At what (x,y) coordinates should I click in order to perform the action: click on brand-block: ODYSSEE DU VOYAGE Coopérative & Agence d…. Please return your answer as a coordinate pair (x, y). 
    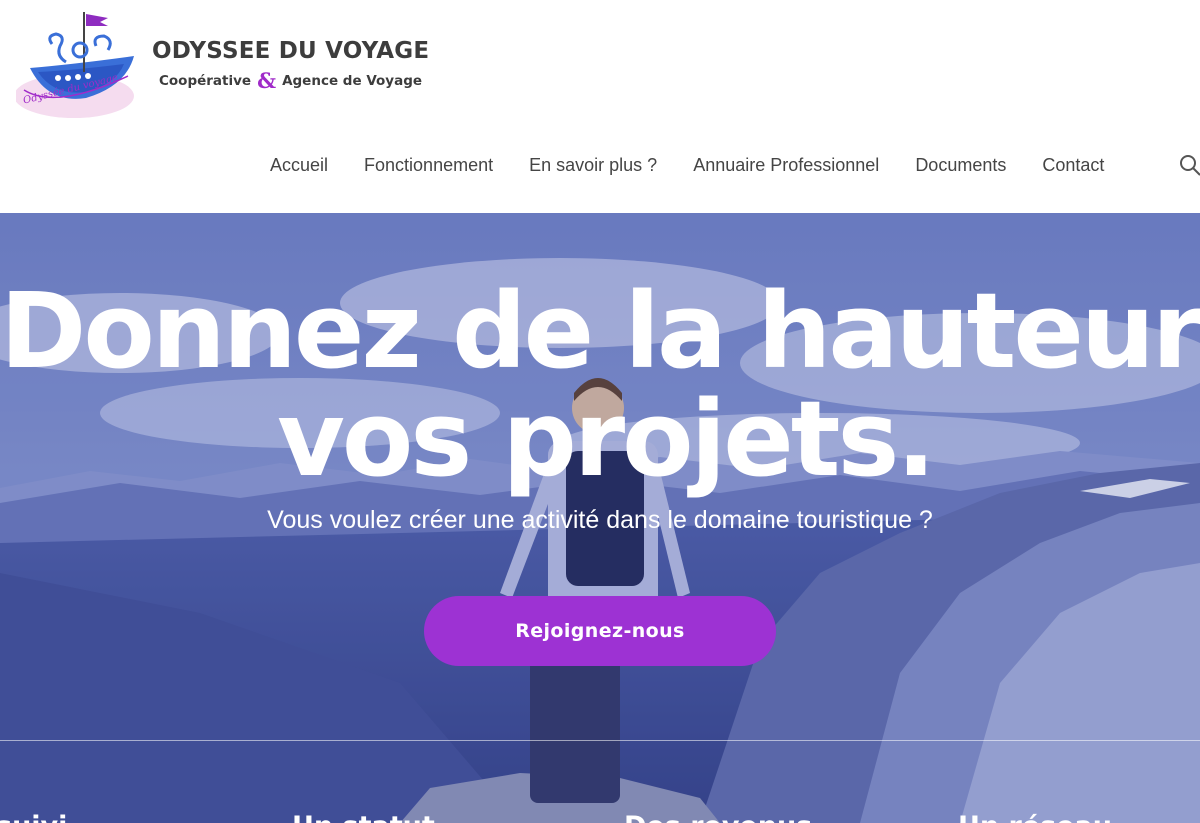
    Looking at the image, I should click on (290, 64).